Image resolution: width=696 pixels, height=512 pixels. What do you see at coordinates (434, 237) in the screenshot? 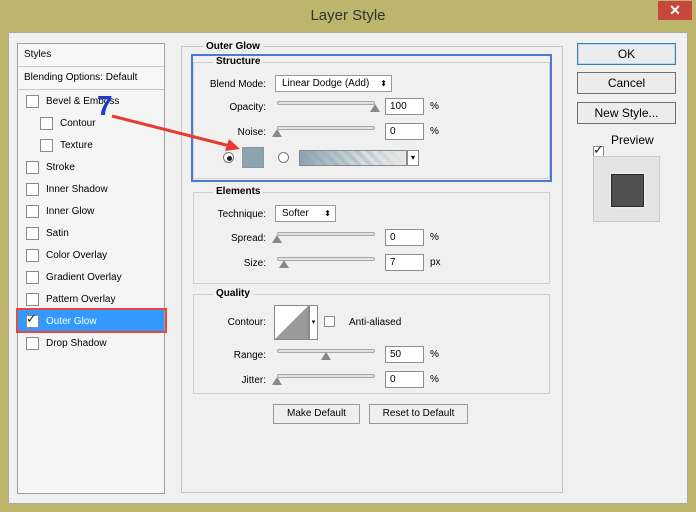
I see `spread-unit: %` at bounding box center [434, 237].